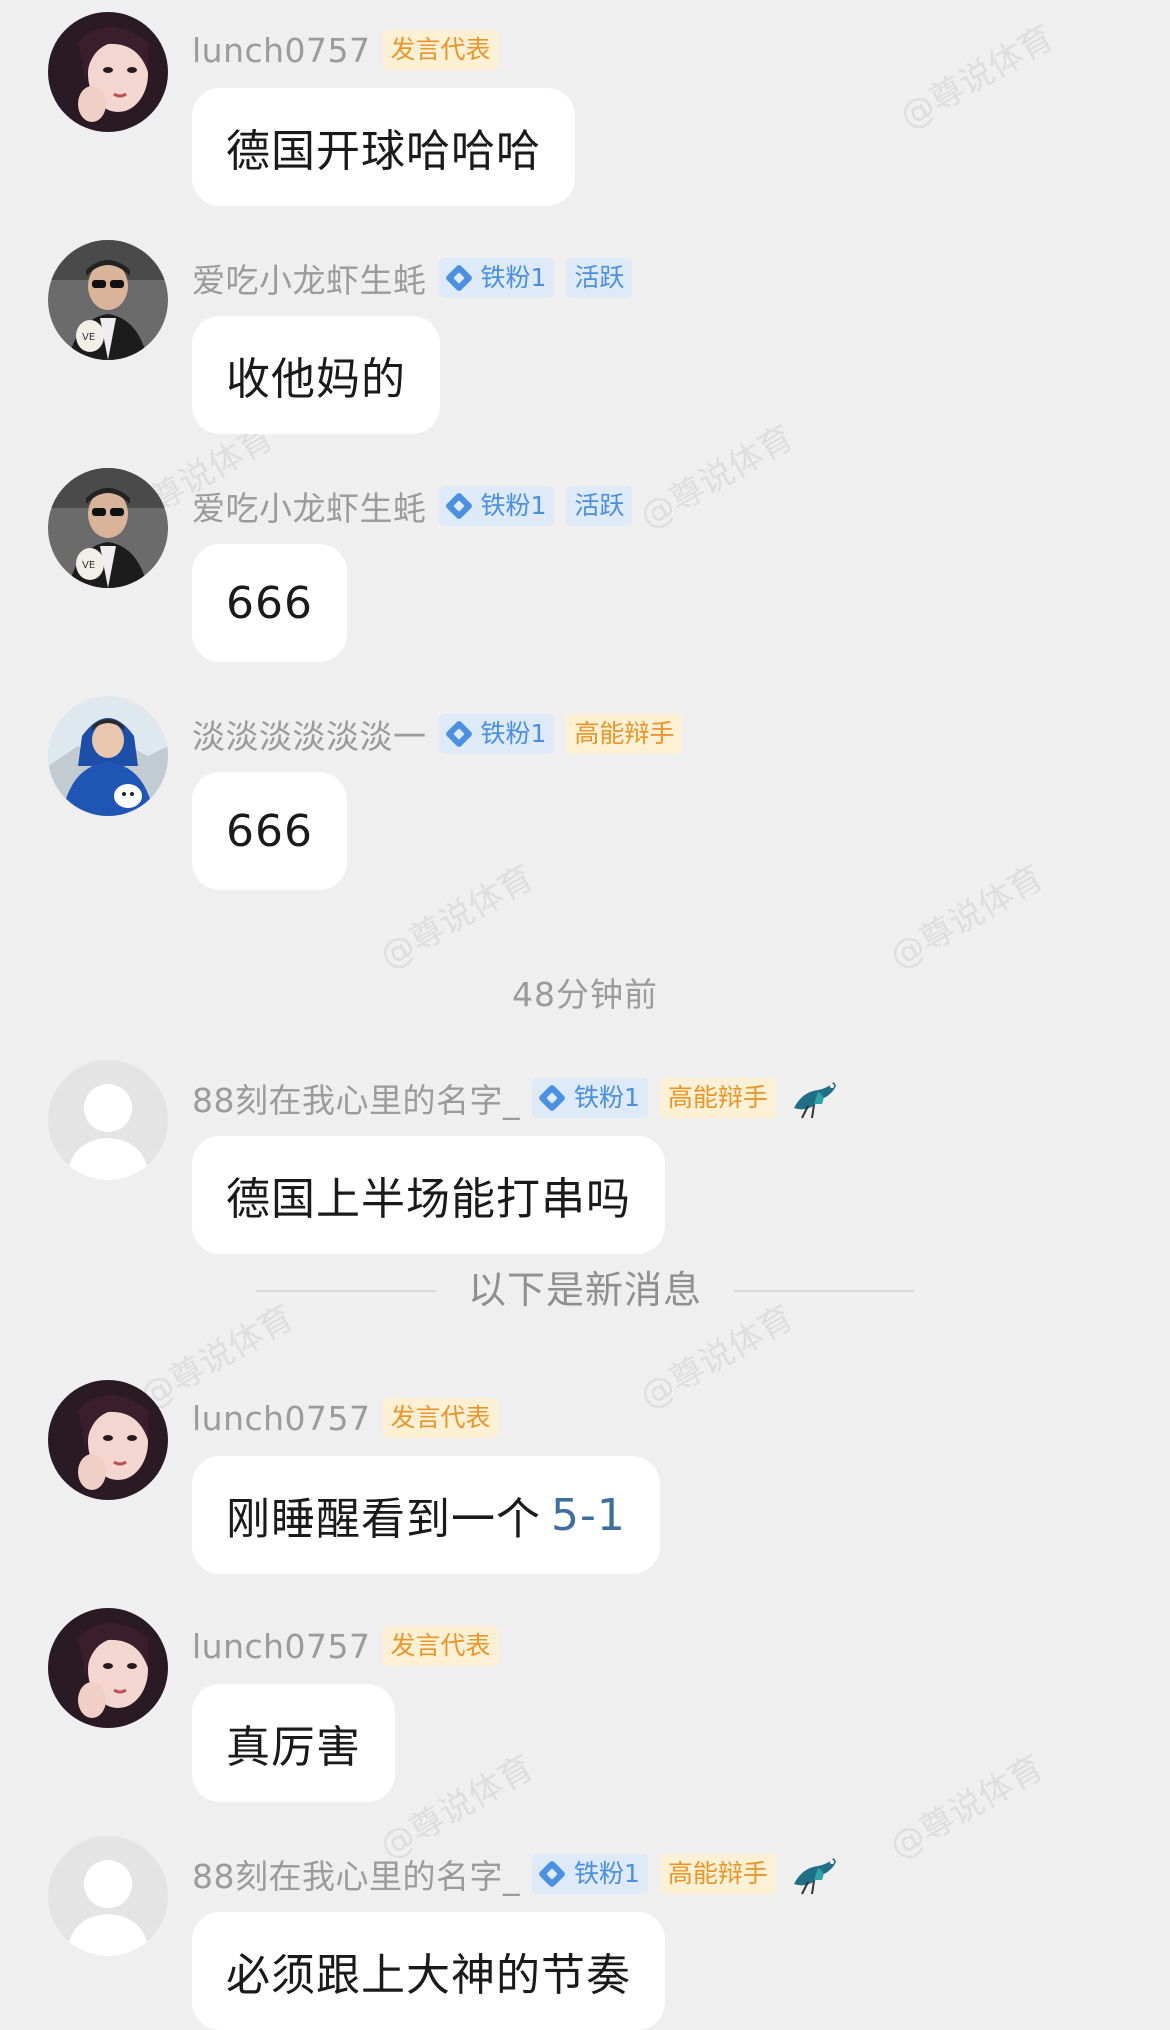 This screenshot has width=1170, height=2030. What do you see at coordinates (383, 151) in the screenshot?
I see `message-text: 德国开球哈哈哈` at bounding box center [383, 151].